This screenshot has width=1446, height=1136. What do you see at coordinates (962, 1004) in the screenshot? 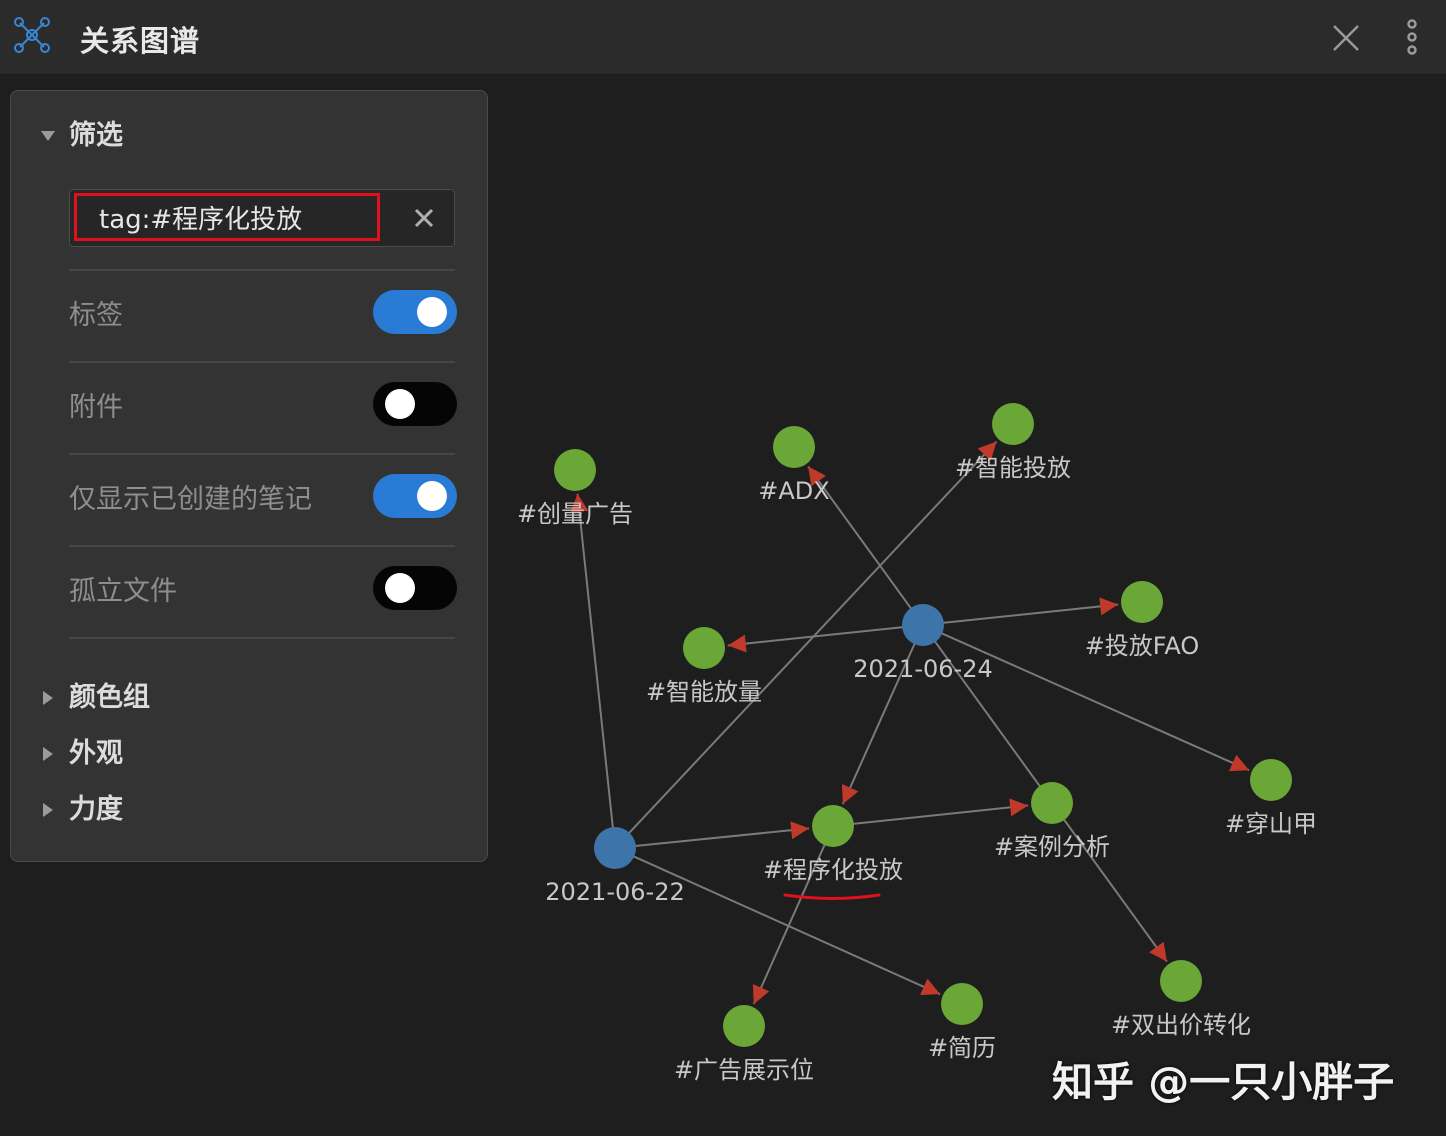
I see `graph-node-t_jl` at bounding box center [962, 1004].